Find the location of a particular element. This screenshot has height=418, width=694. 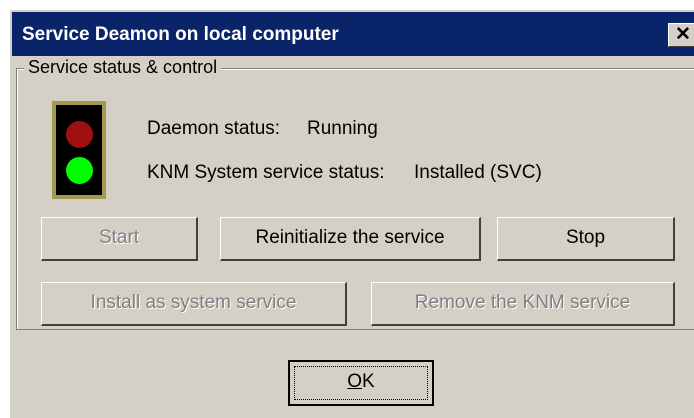

ok-button: OK is located at coordinates (361, 383).